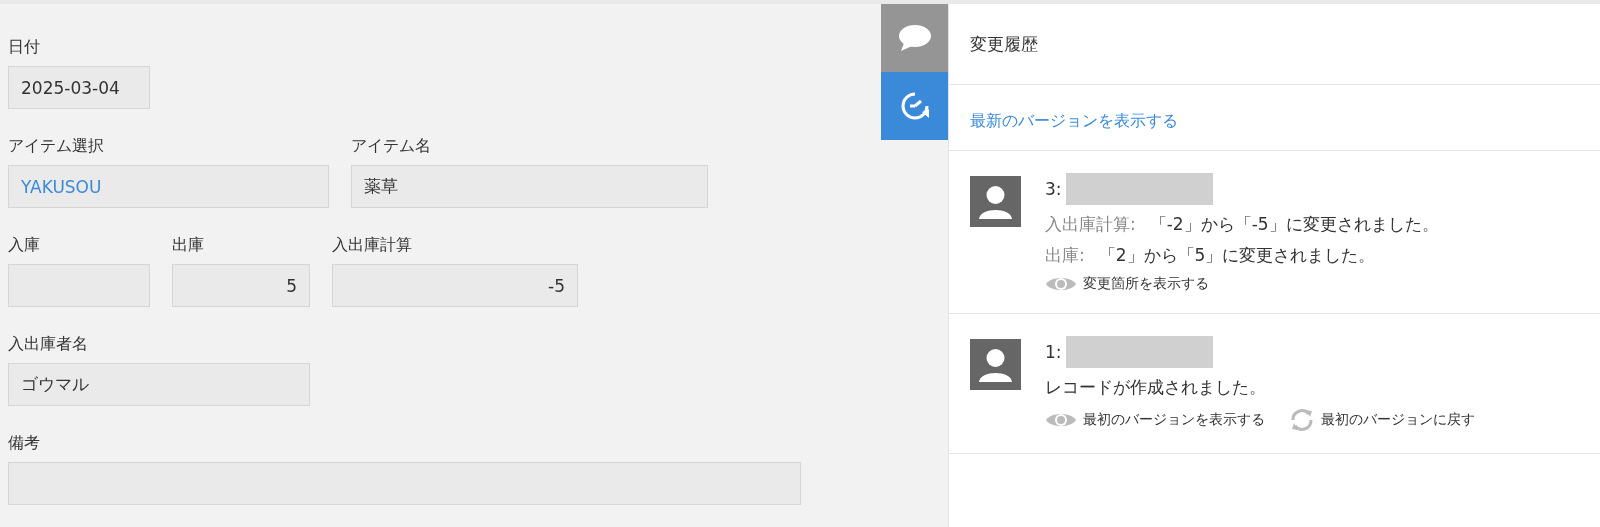 The width and height of the screenshot is (1600, 527). What do you see at coordinates (24, 245) in the screenshot?
I see `field-label: 入庫` at bounding box center [24, 245].